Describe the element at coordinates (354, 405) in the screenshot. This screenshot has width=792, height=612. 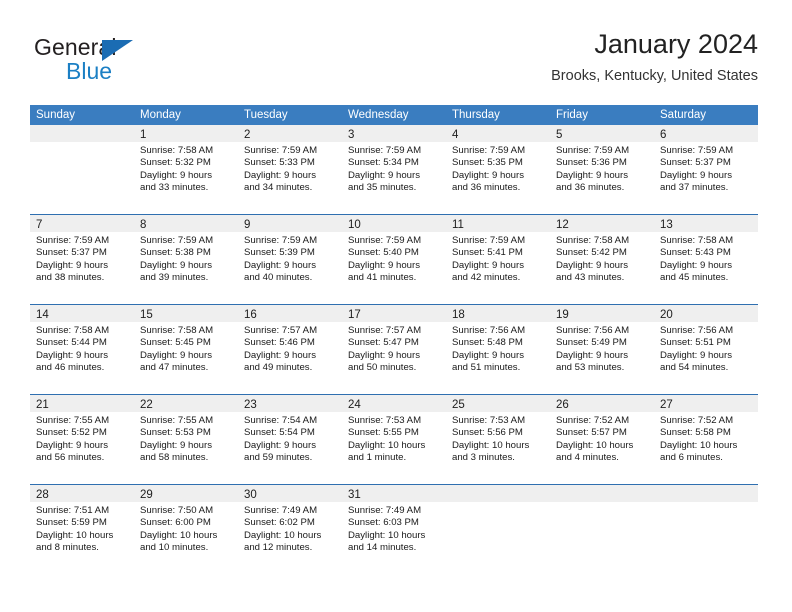
I see `day-number: 24` at that location.